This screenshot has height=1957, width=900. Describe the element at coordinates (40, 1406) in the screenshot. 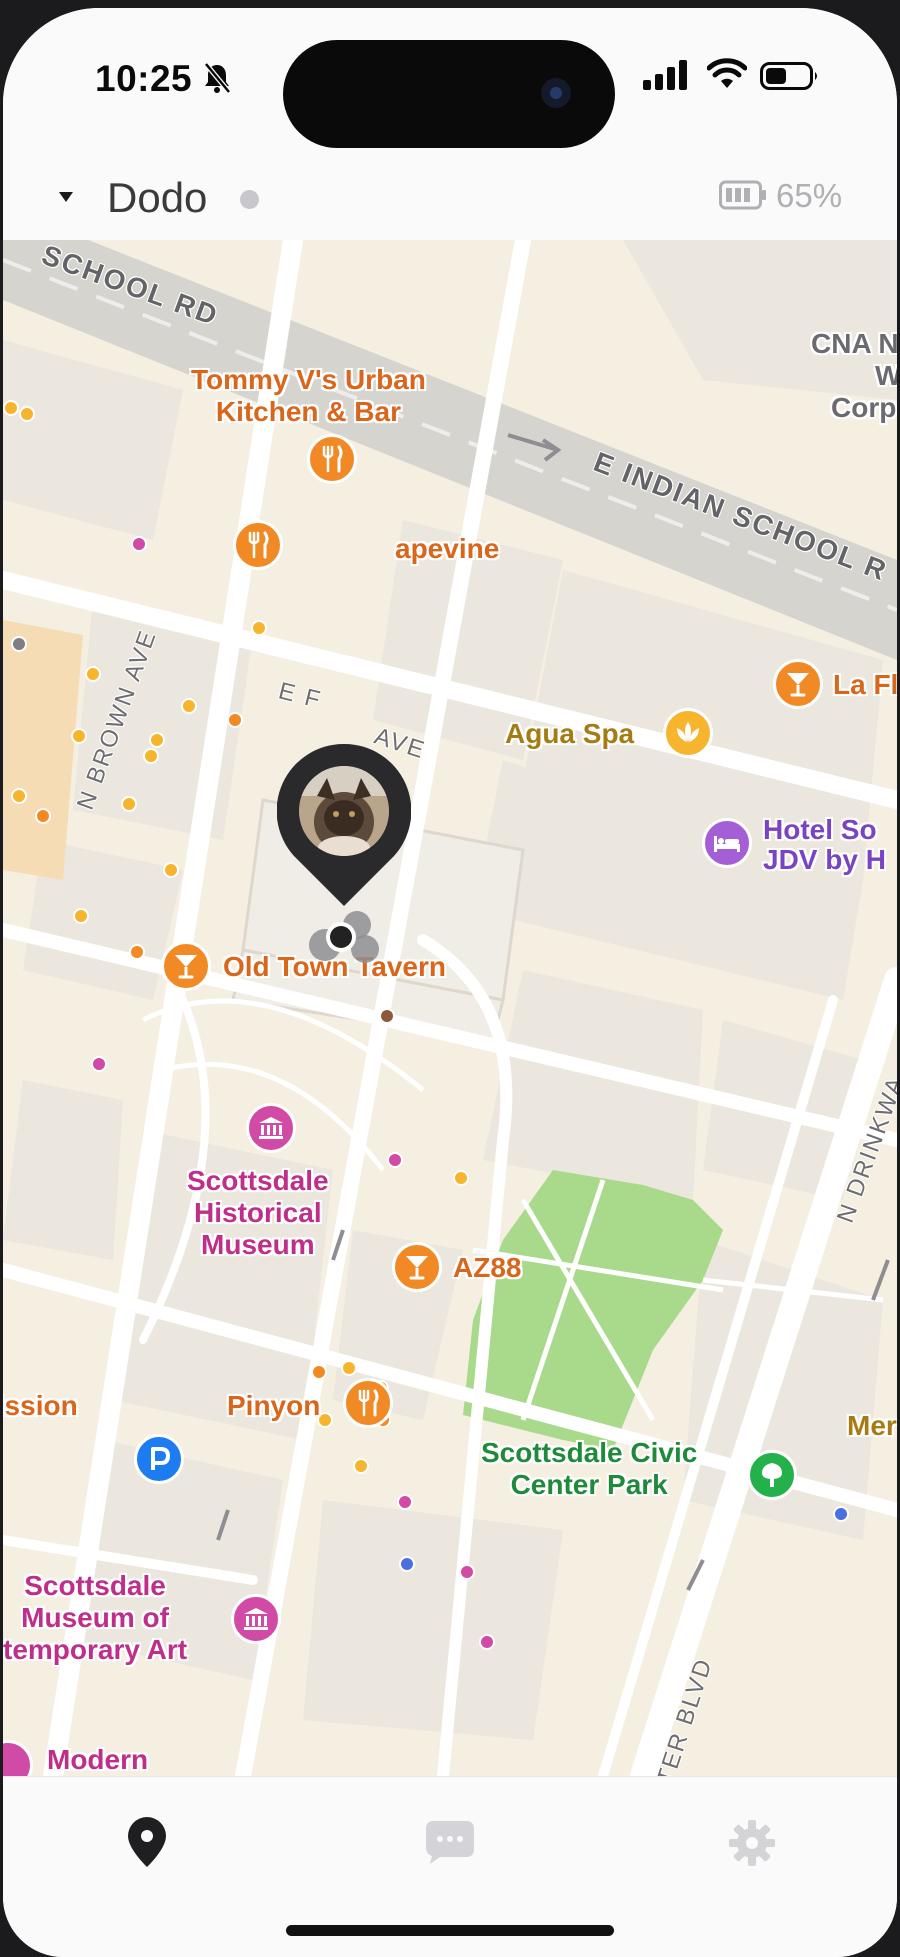

I see `place-label-mission: lission` at that location.